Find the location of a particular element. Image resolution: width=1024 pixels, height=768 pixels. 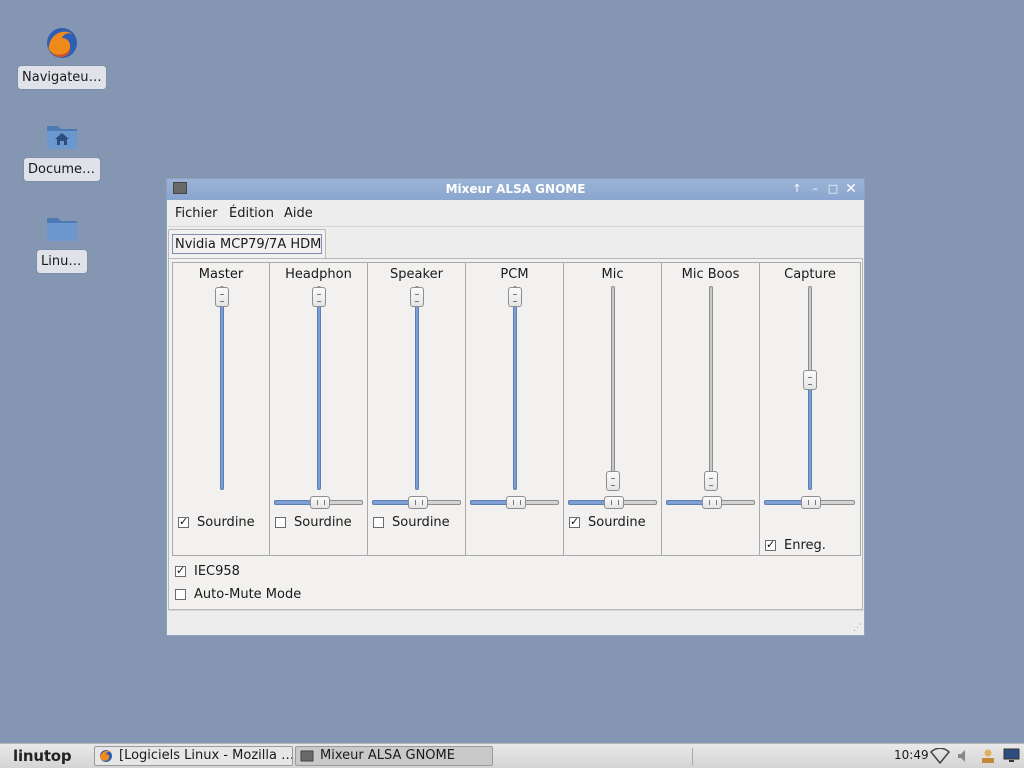

menu-edition: Édition is located at coordinates (251, 213).